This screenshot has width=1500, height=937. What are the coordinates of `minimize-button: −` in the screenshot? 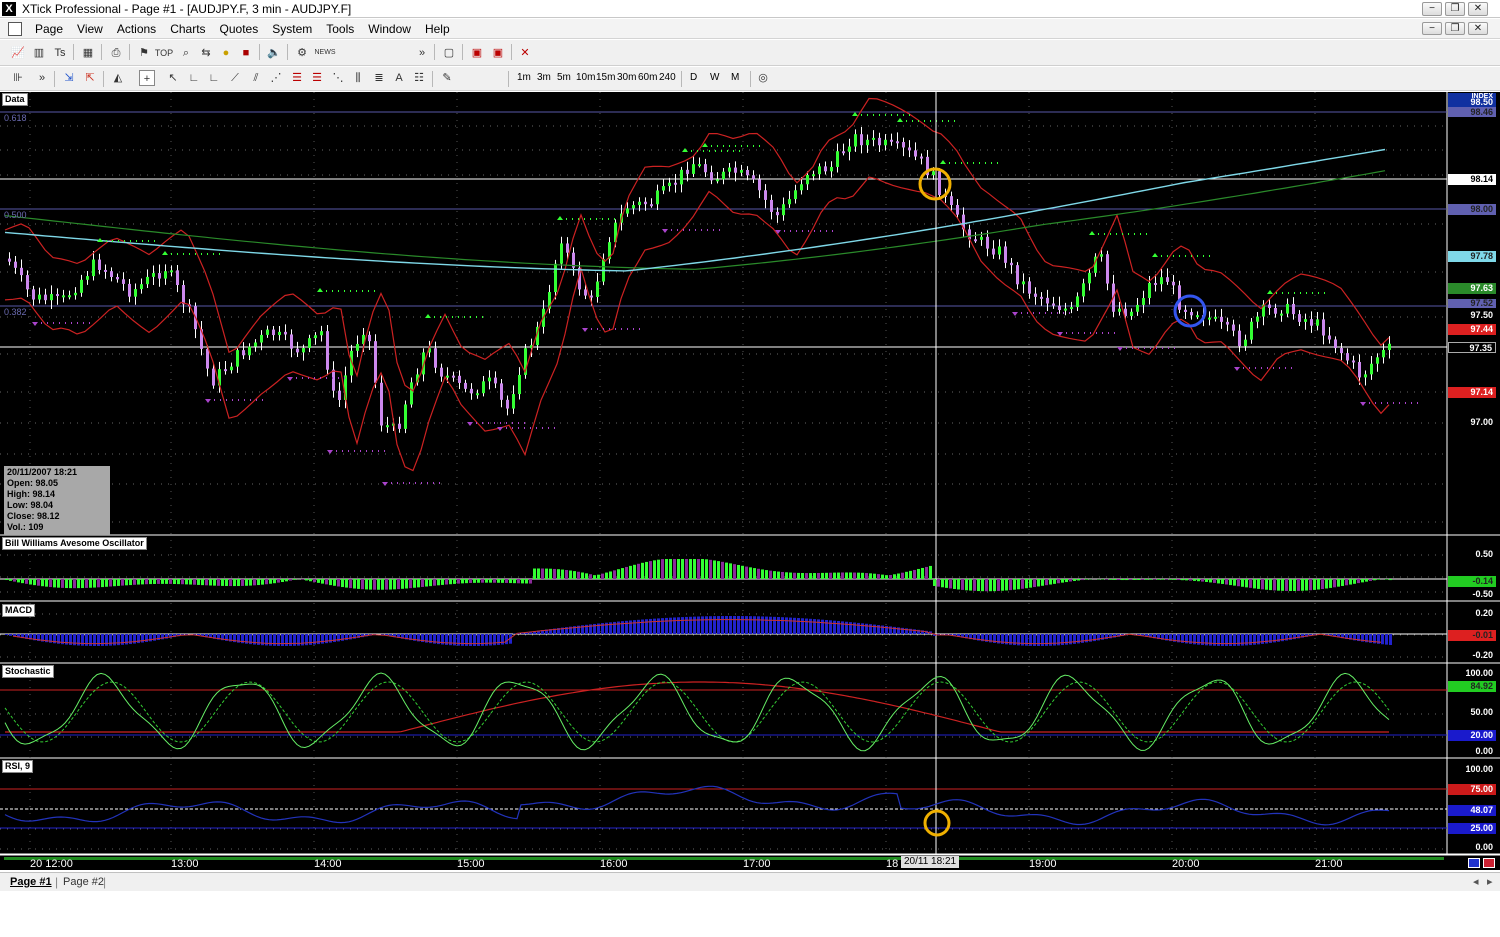 It's located at (1432, 9).